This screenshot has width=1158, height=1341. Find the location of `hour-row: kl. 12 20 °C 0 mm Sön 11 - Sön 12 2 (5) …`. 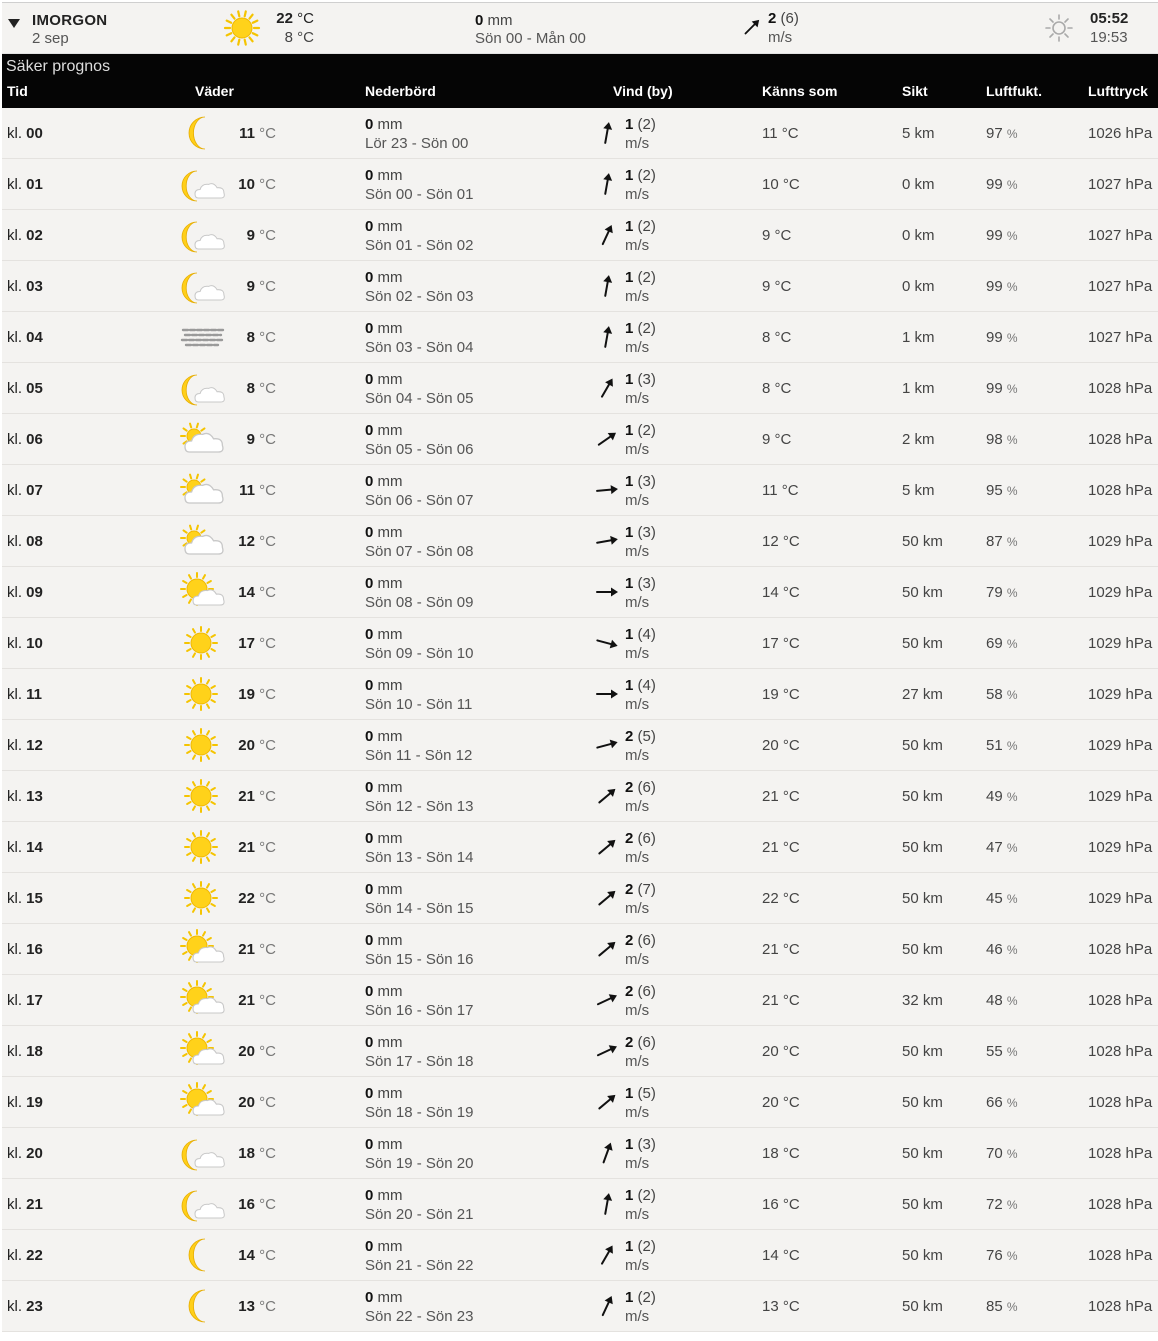

hour-row: kl. 12 20 °C 0 mm Sön 11 - Sön 12 2 (5) … is located at coordinates (580, 745).